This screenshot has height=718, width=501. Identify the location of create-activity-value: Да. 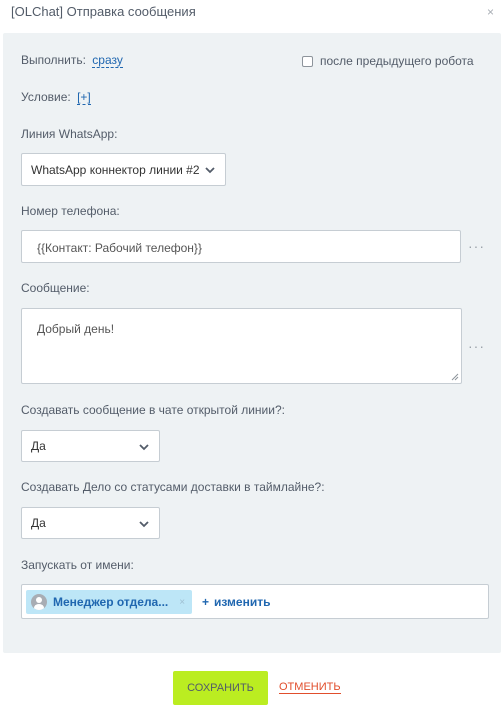
(38, 523).